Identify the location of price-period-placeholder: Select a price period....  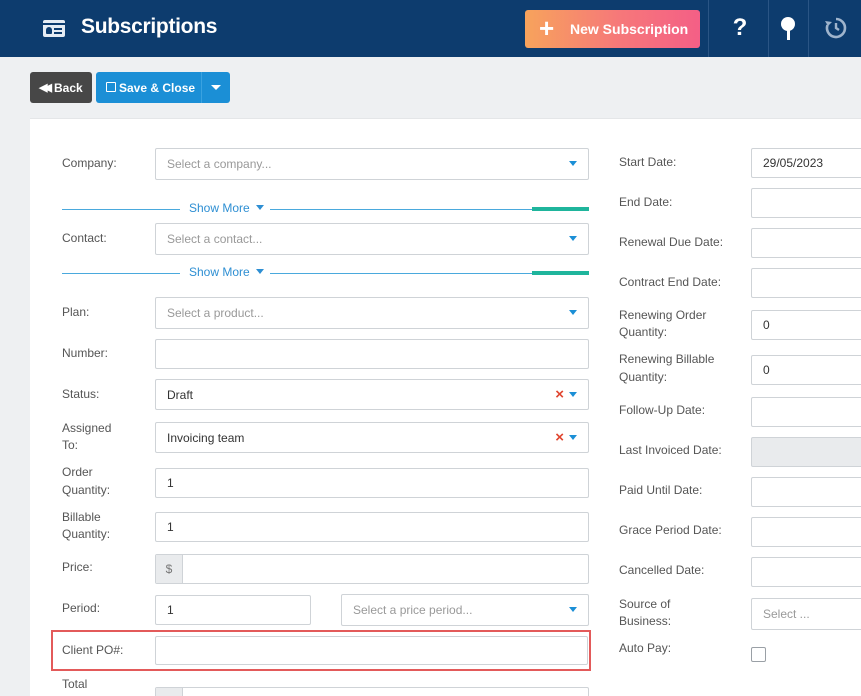
(413, 610).